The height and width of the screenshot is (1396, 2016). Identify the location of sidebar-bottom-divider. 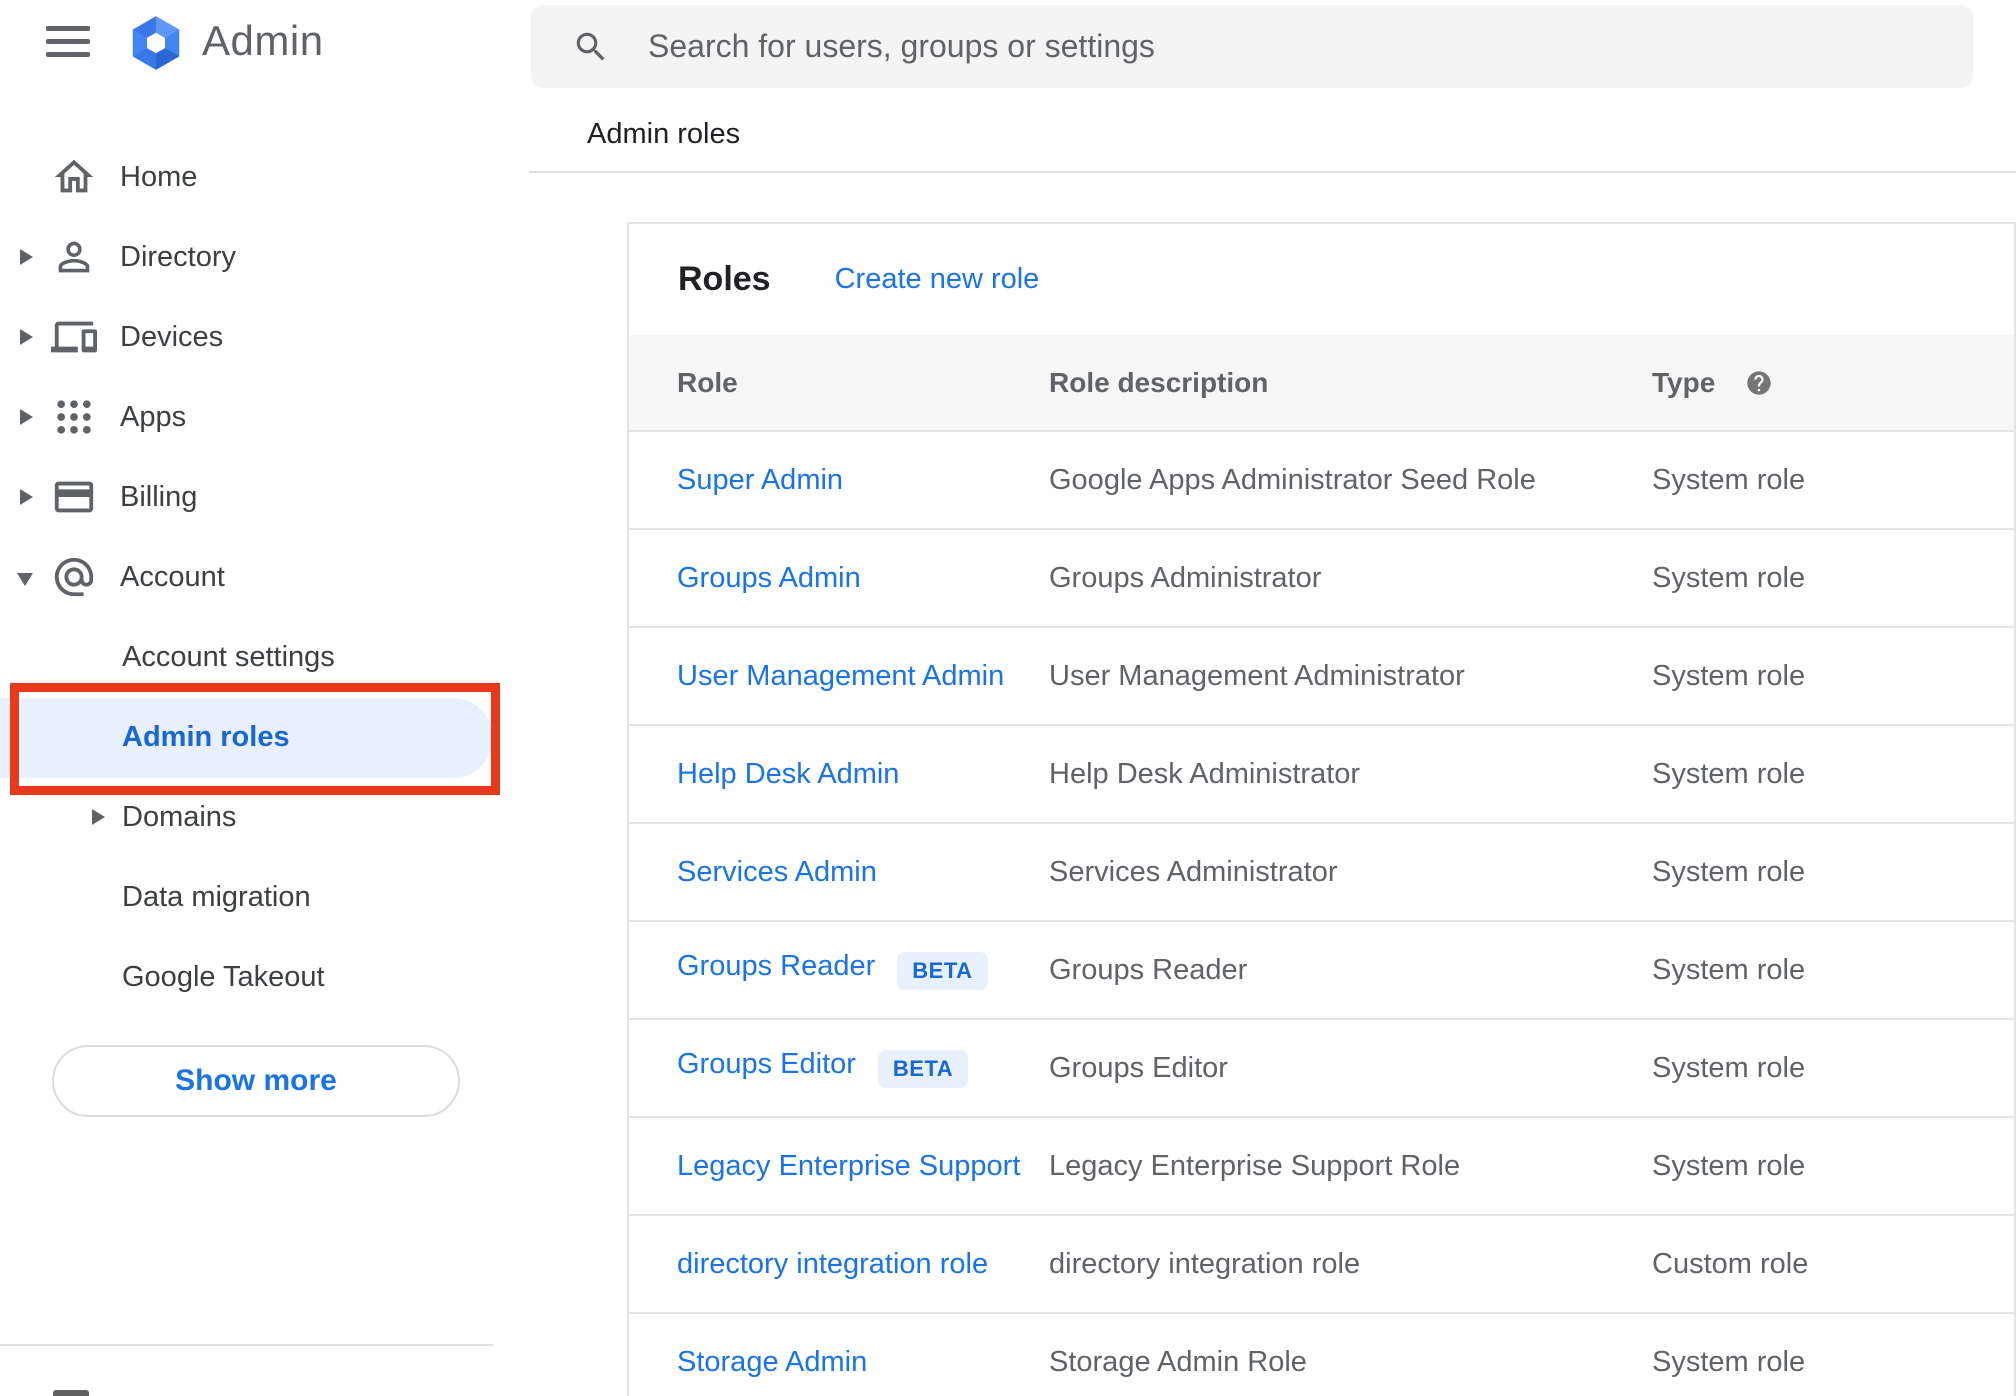
(246, 1345).